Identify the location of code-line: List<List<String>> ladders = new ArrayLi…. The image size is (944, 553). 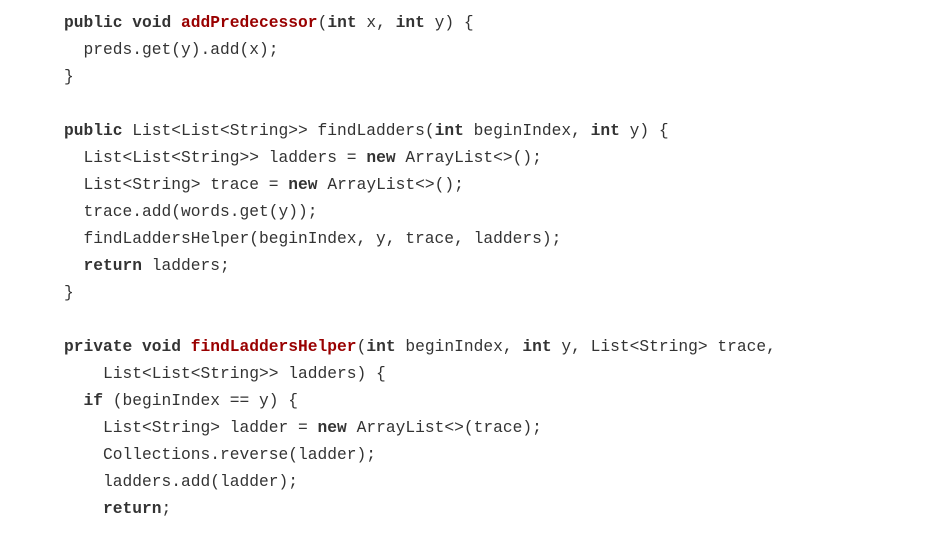
(420, 157).